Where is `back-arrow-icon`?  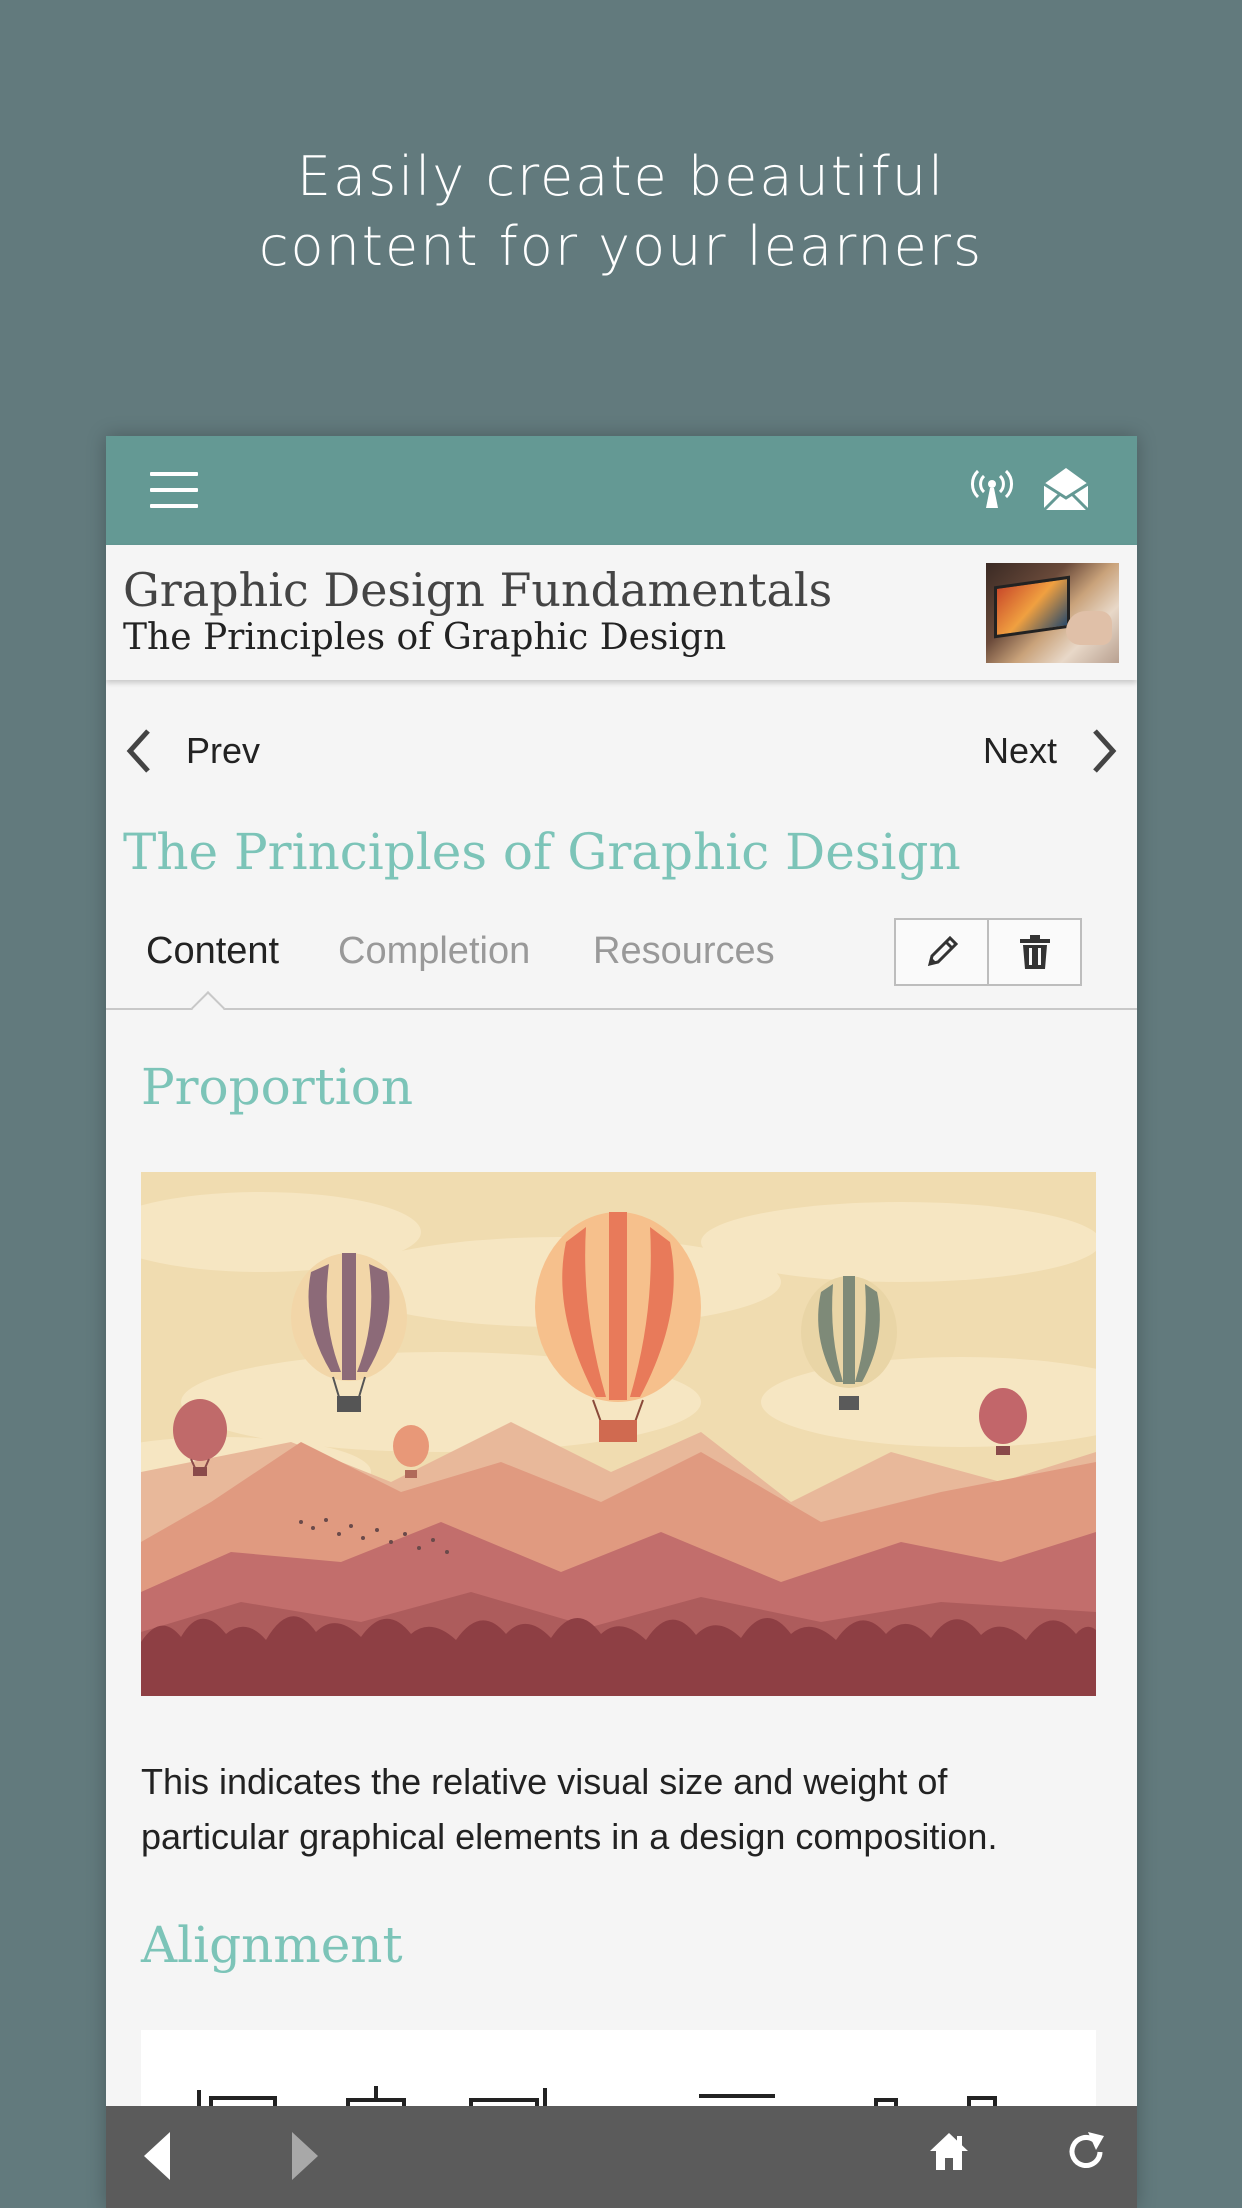
back-arrow-icon is located at coordinates (156, 2156).